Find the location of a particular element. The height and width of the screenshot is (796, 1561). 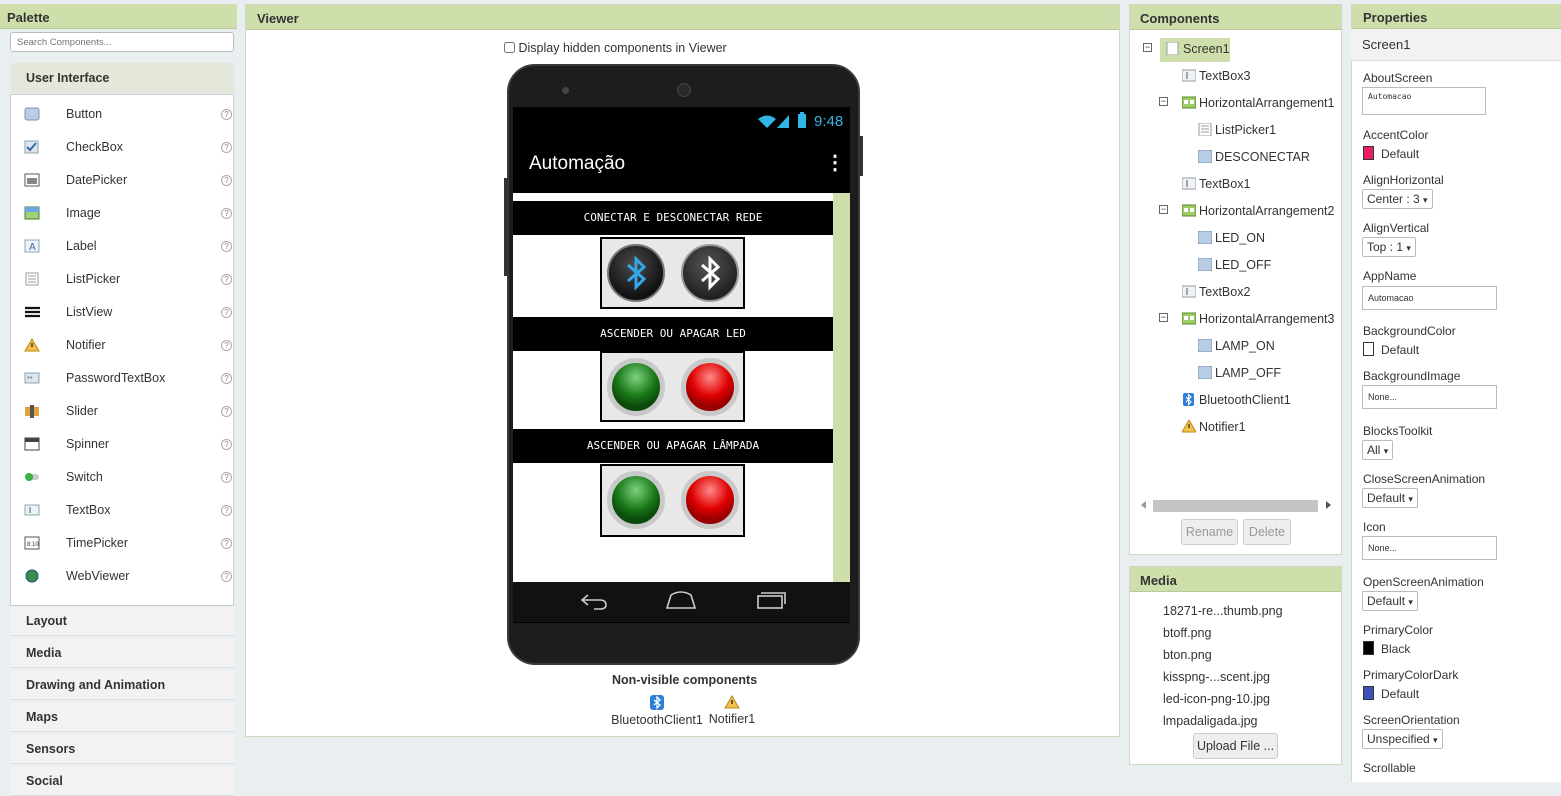

palette-item-datepicker: DatePicker? is located at coordinates (128, 182).